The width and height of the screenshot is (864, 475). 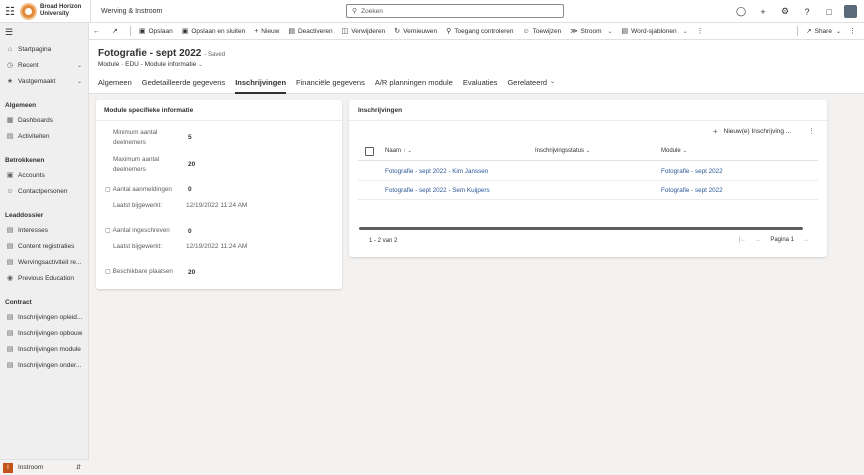 I want to click on enrollment-name-link: Fotografie - sept 2022 - Sem Kuijpers, so click(x=437, y=190).